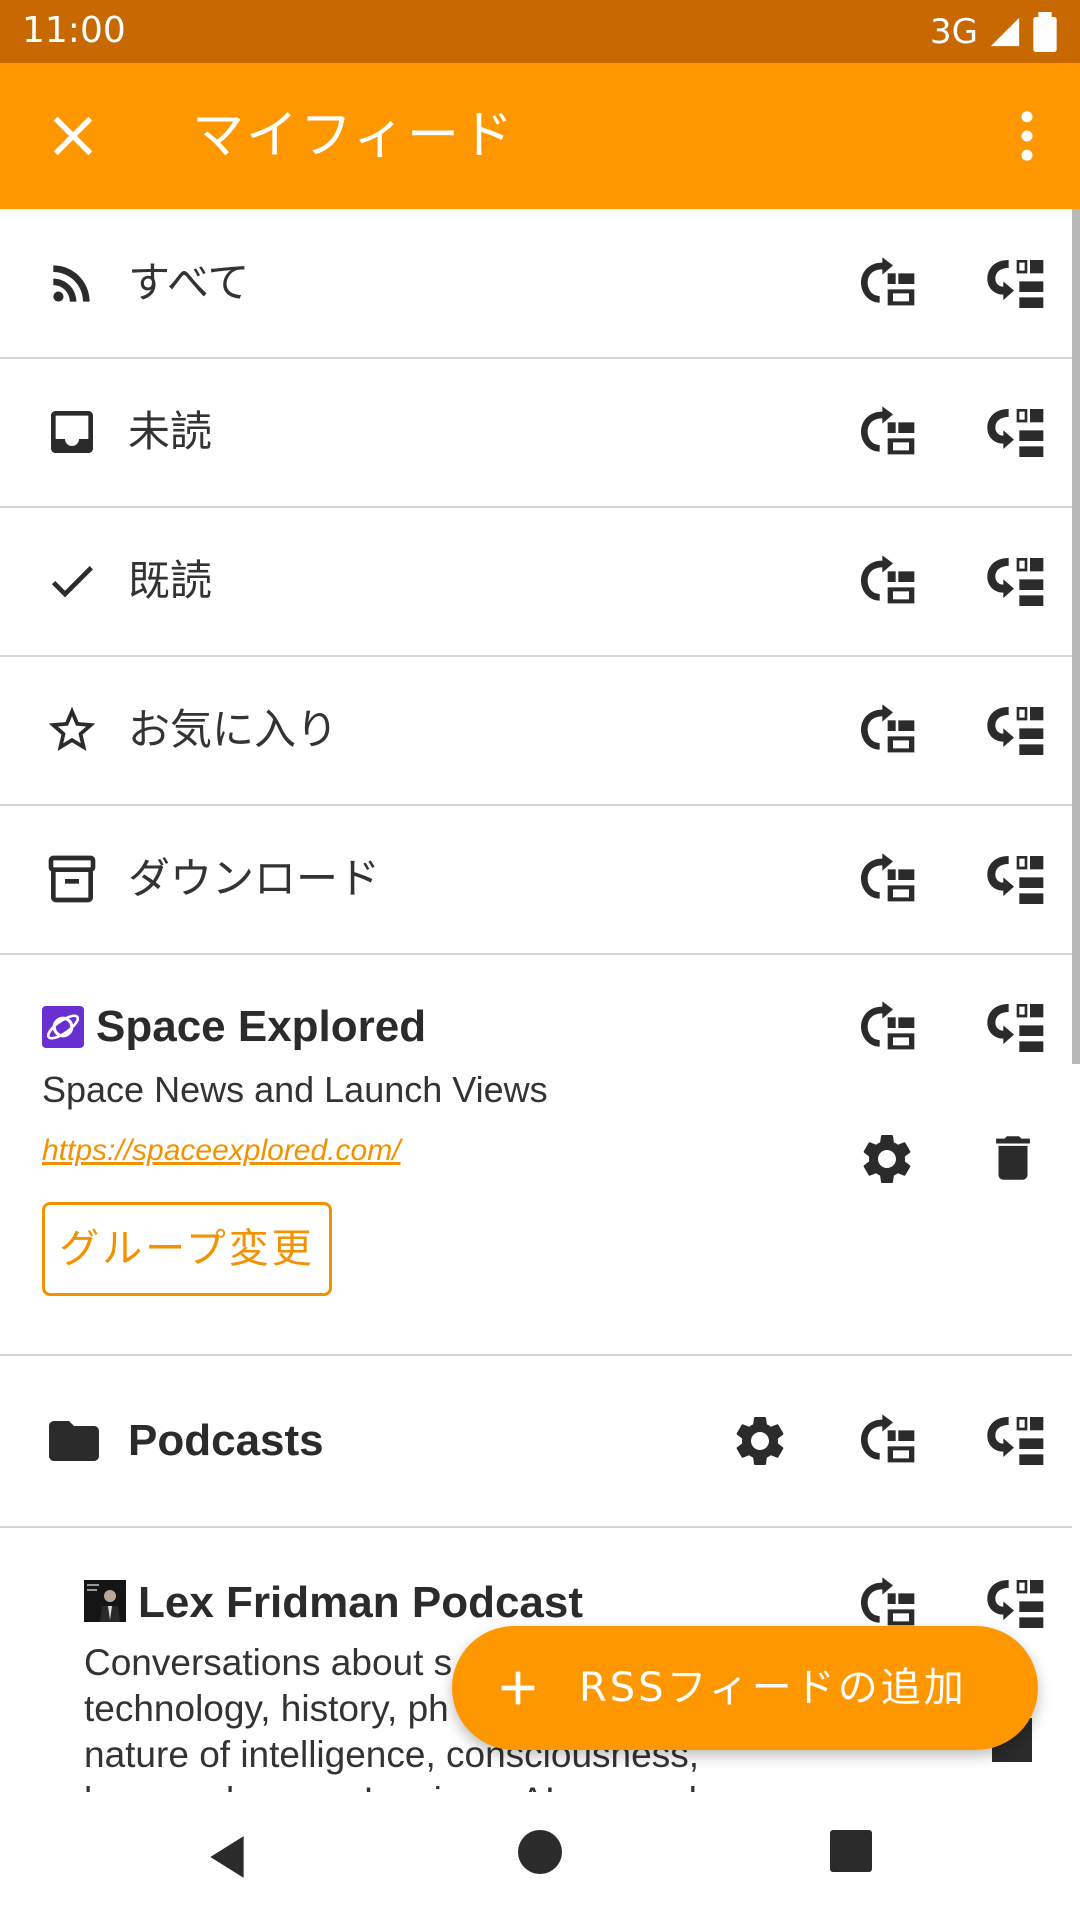 Image resolution: width=1080 pixels, height=1920 pixels. What do you see at coordinates (72, 879) in the screenshot?
I see `archive-icon` at bounding box center [72, 879].